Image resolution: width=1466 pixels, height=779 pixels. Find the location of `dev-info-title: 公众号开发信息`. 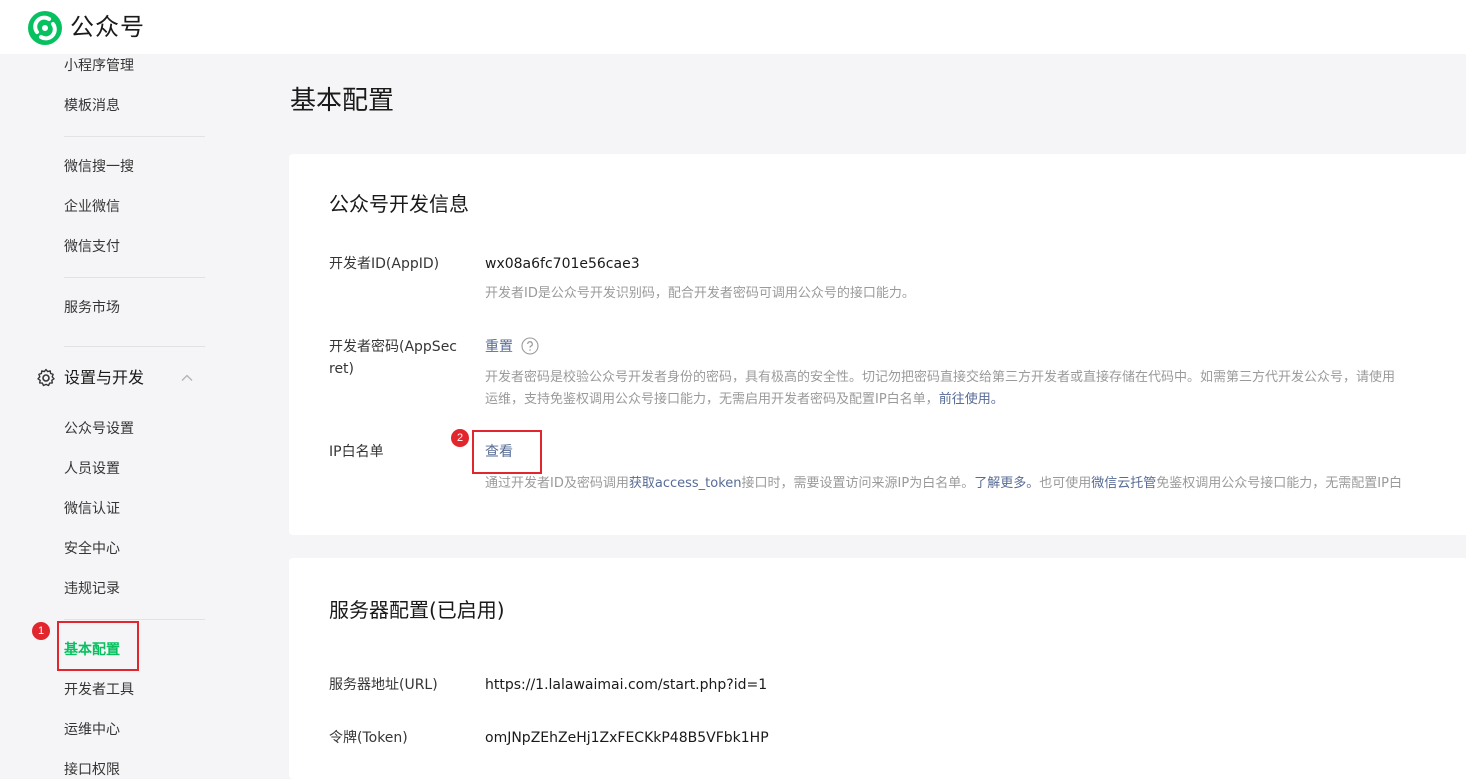

dev-info-title: 公众号开发信息 is located at coordinates (399, 204).